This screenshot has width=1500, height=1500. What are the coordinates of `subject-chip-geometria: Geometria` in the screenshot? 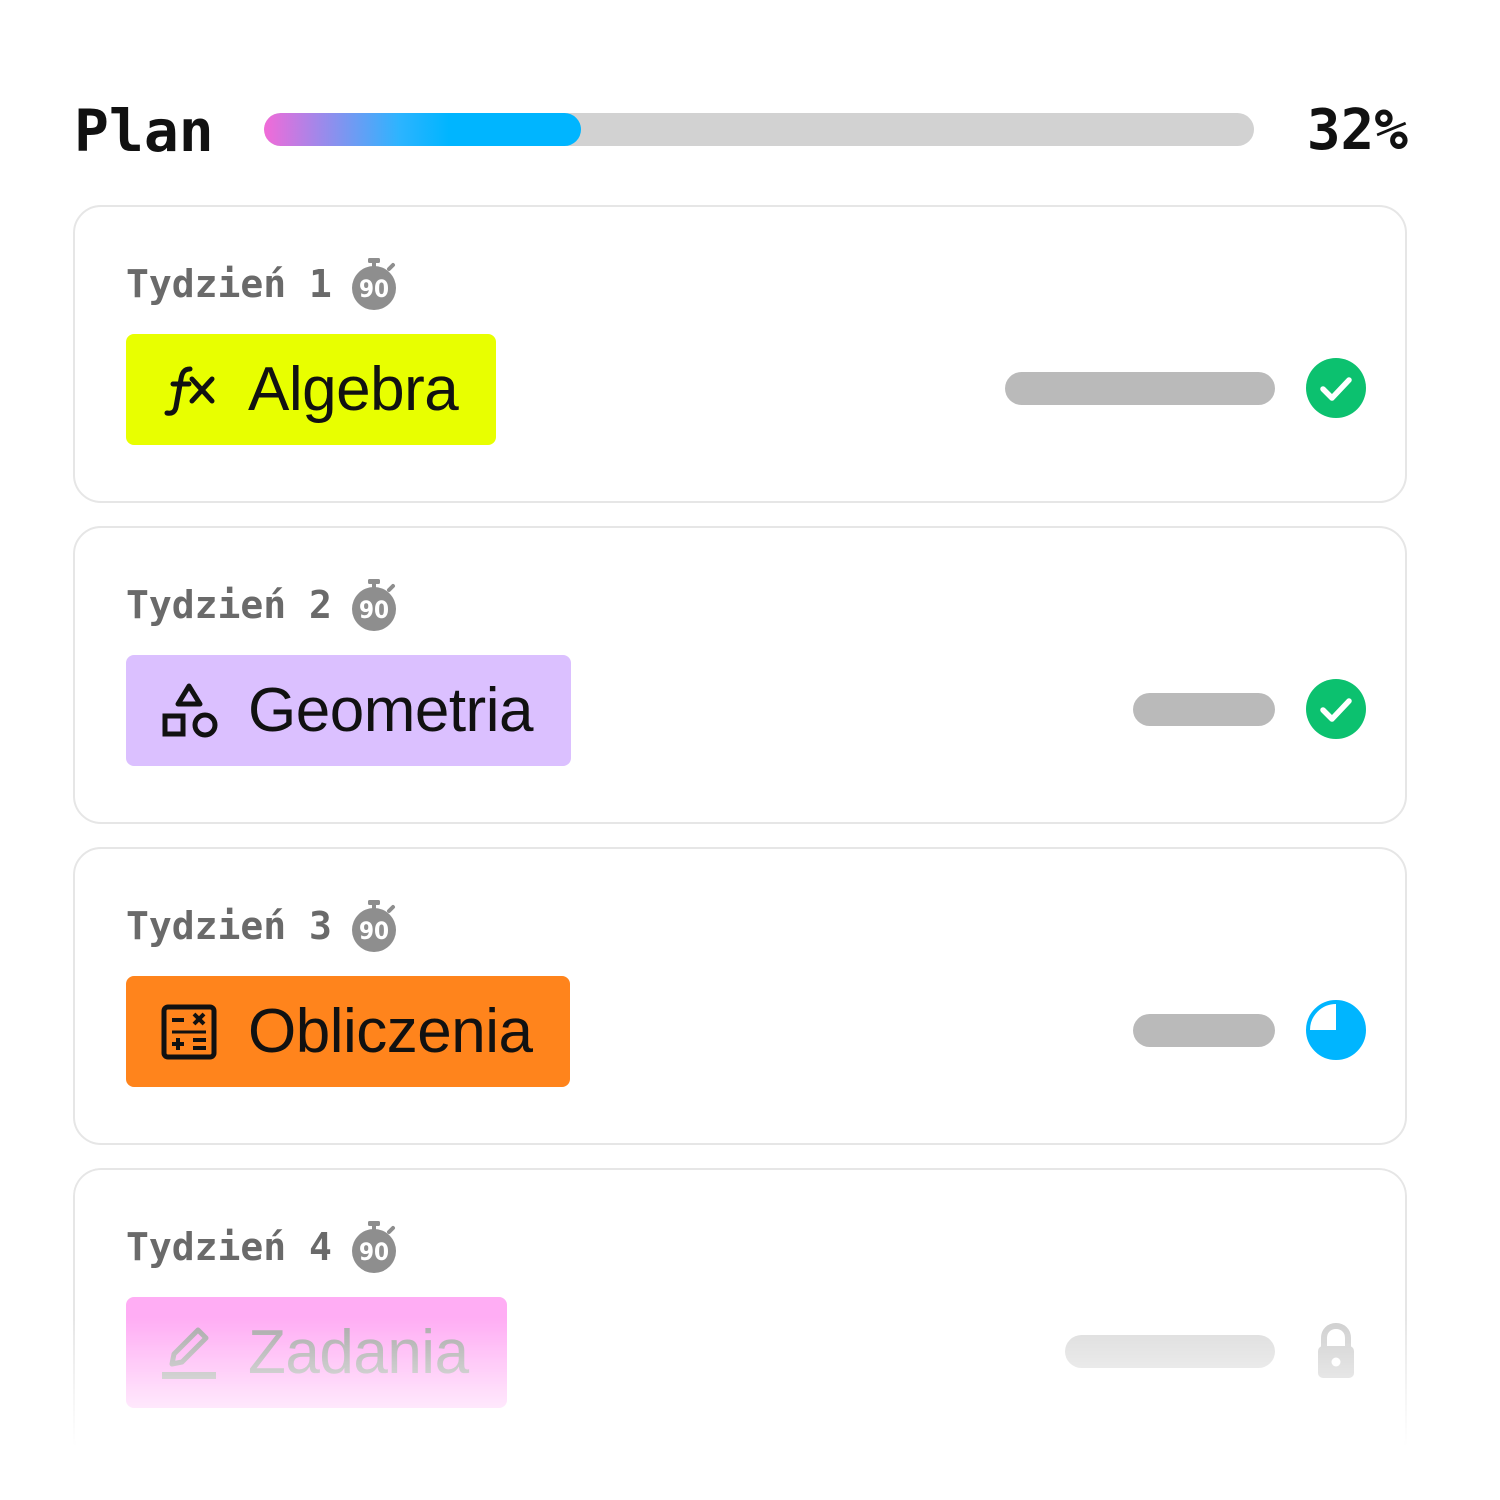 It's located at (348, 710).